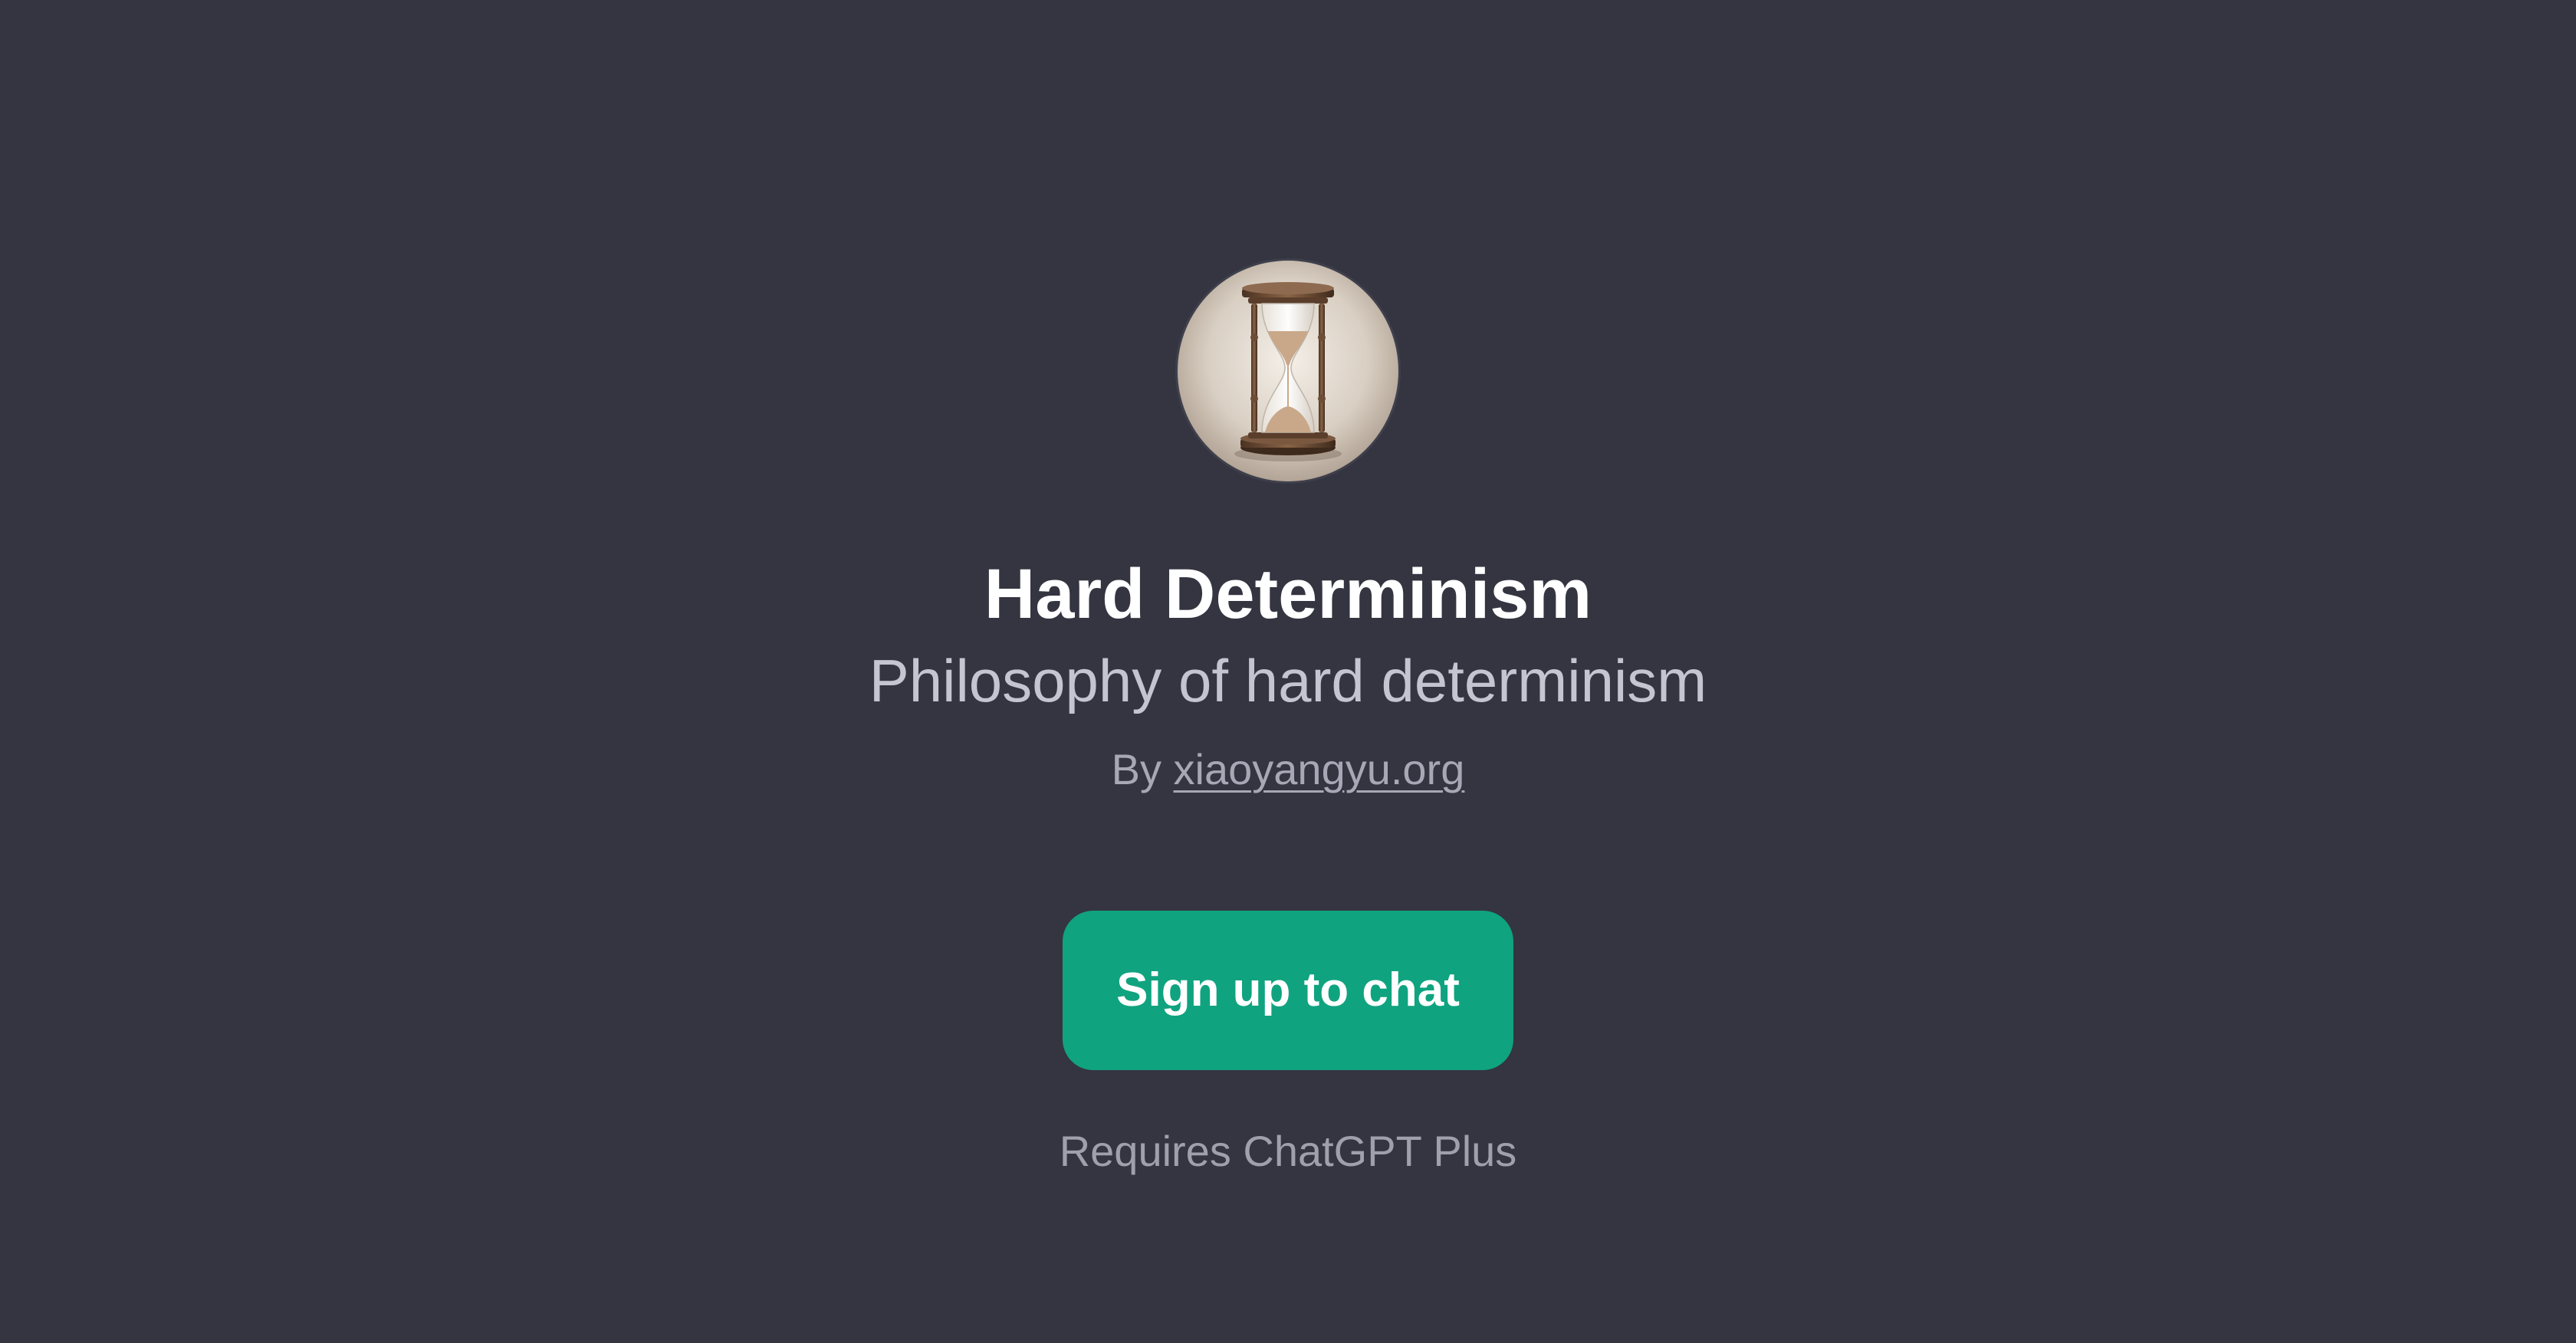  I want to click on requirement-note: Requires ChatGPT Plus, so click(1288, 1151).